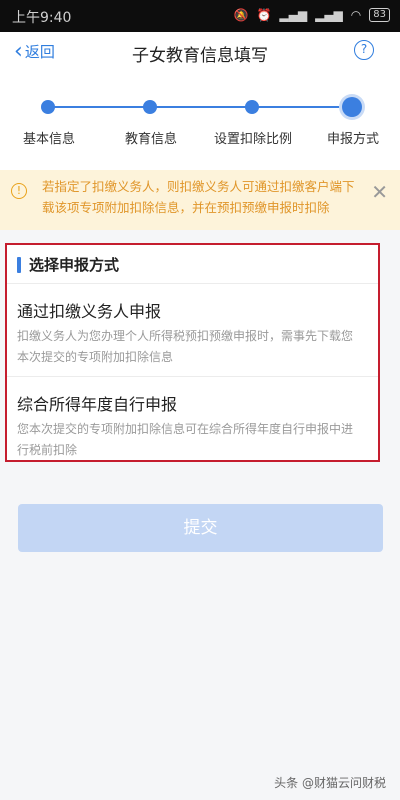 This screenshot has height=800, width=400. Describe the element at coordinates (19, 264) in the screenshot. I see `section-accent-bar` at that location.